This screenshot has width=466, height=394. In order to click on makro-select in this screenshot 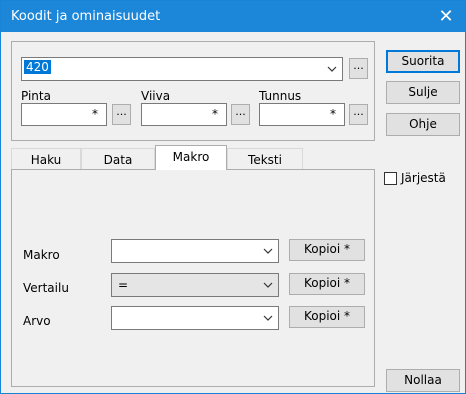, I will do `click(195, 251)`.